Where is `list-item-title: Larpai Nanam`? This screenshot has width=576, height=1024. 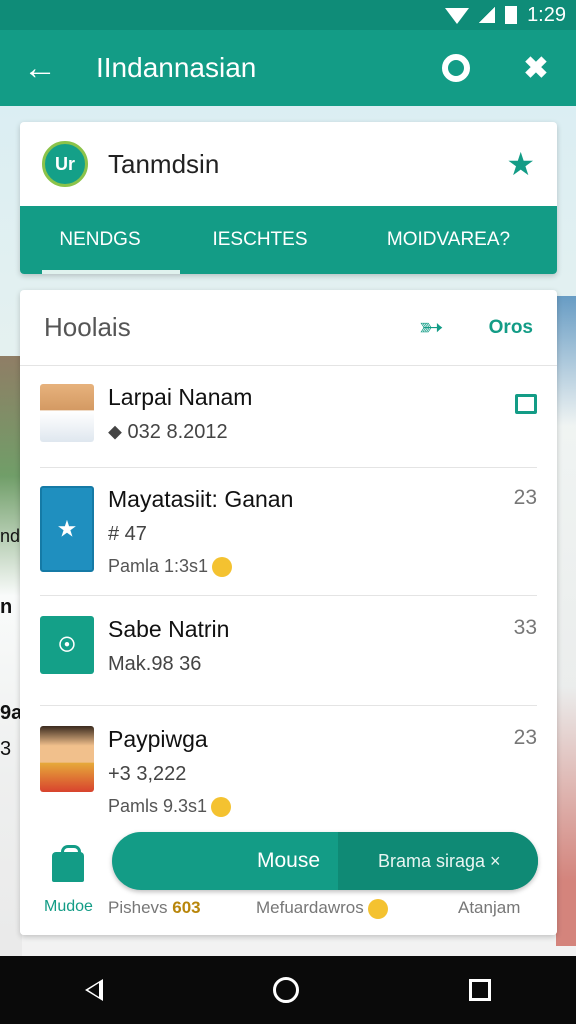
list-item-title: Larpai Nanam is located at coordinates (180, 397).